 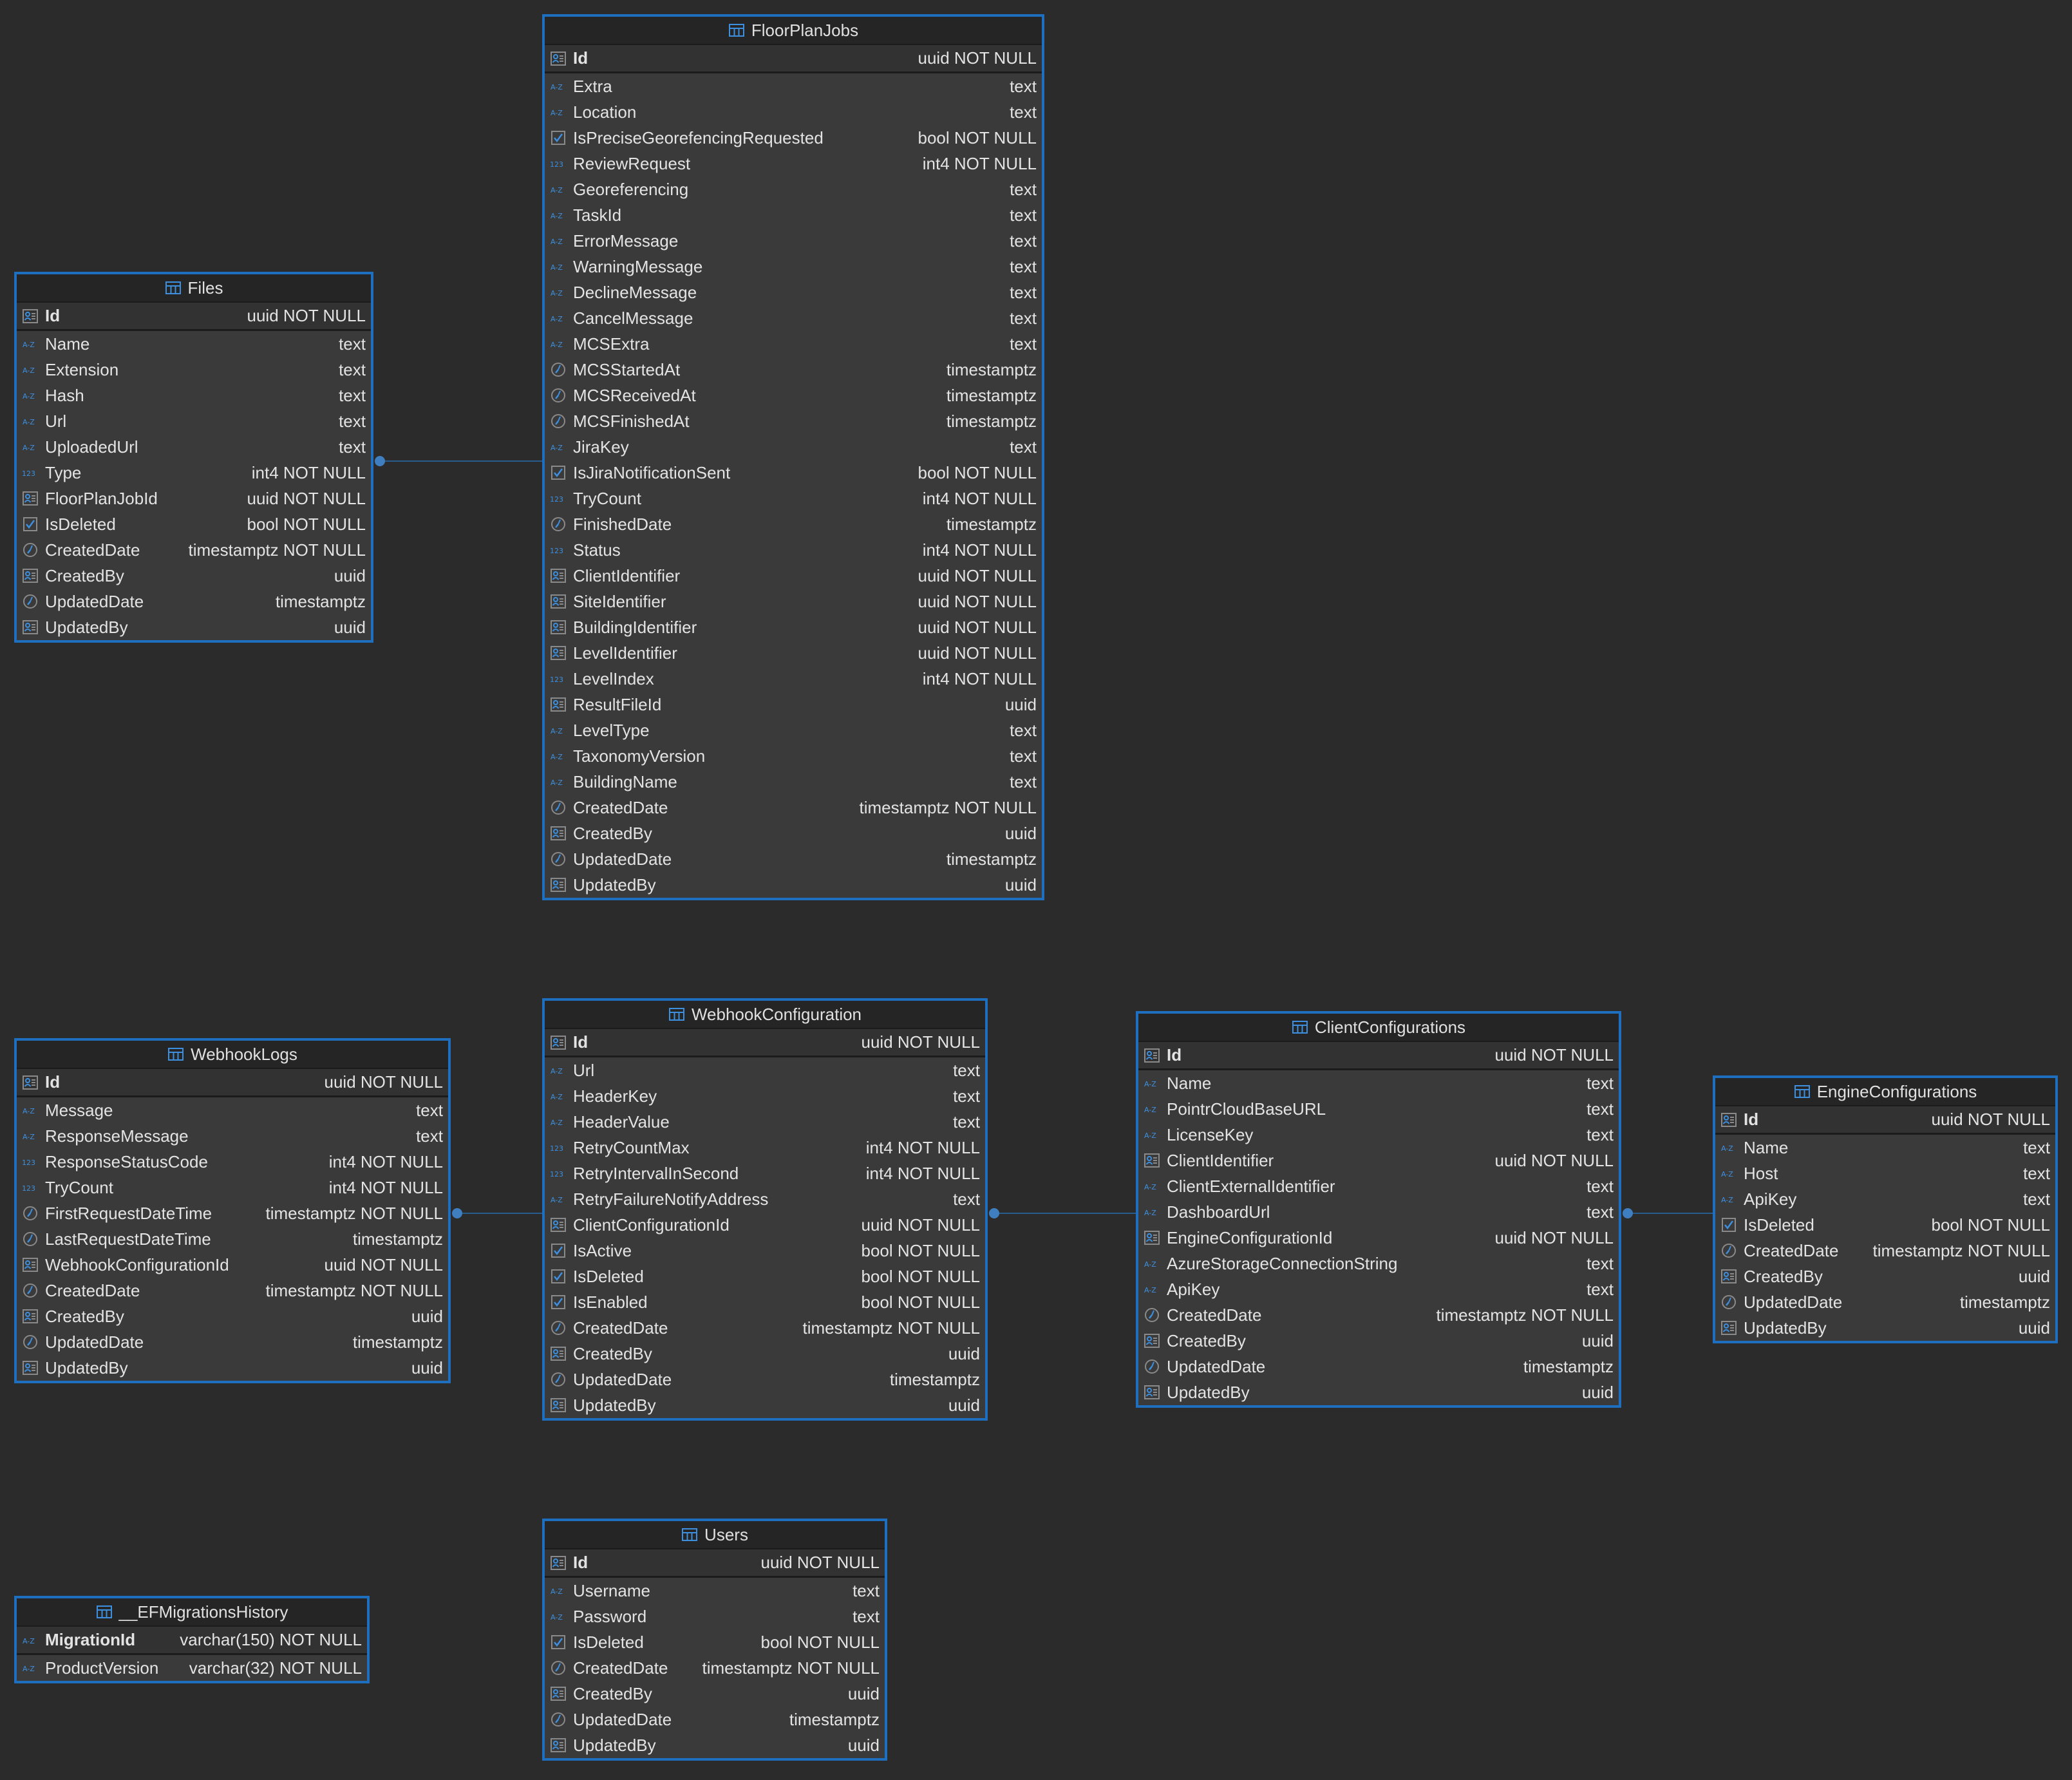 What do you see at coordinates (793, 524) in the screenshot?
I see `column-row: FinishedDate timestamptz` at bounding box center [793, 524].